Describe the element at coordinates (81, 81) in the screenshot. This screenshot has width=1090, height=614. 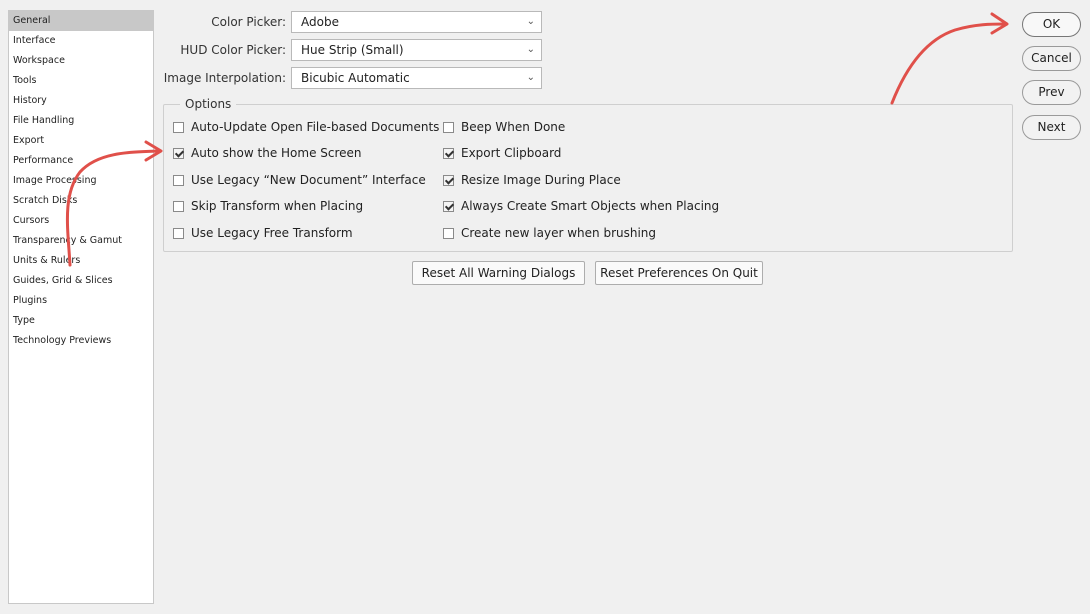
I see `sidebar-item-tools: Tools` at that location.